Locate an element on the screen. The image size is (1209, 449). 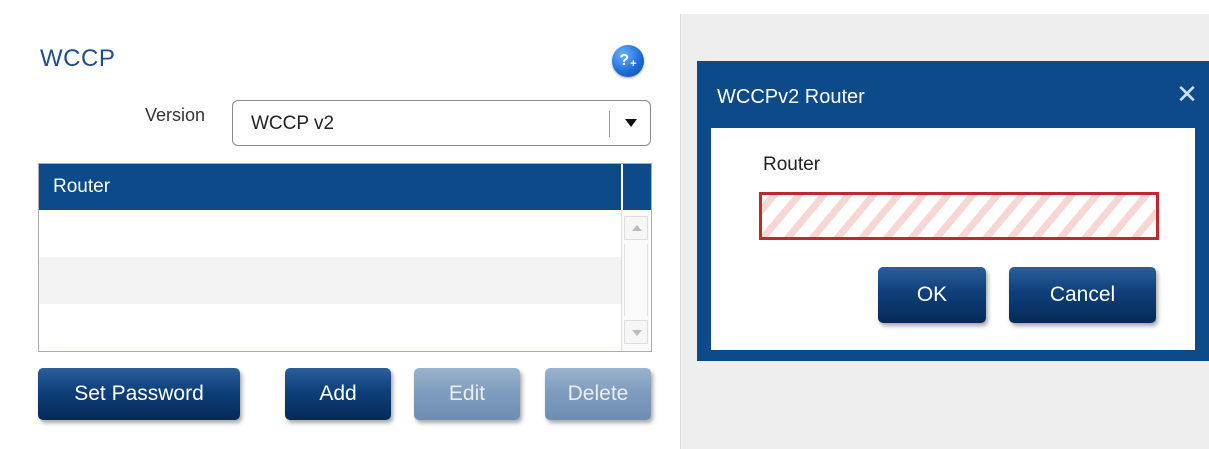
help-icon: ? + is located at coordinates (628, 61).